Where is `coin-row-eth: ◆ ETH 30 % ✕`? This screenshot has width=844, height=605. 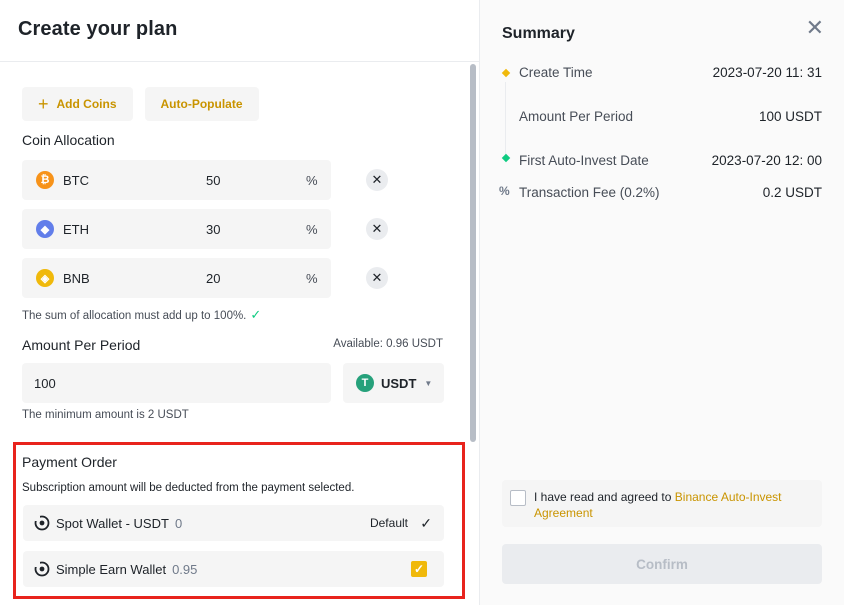 coin-row-eth: ◆ ETH 30 % ✕ is located at coordinates (205, 229).